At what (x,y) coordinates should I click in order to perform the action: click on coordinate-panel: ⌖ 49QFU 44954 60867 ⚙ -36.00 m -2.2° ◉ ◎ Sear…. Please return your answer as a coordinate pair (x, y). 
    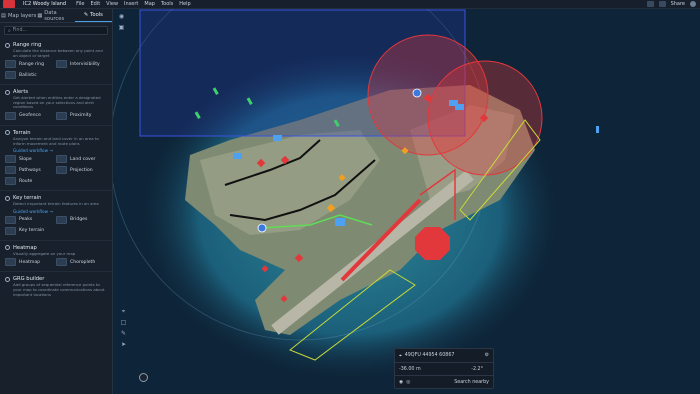
    Looking at the image, I should click on (444, 368).